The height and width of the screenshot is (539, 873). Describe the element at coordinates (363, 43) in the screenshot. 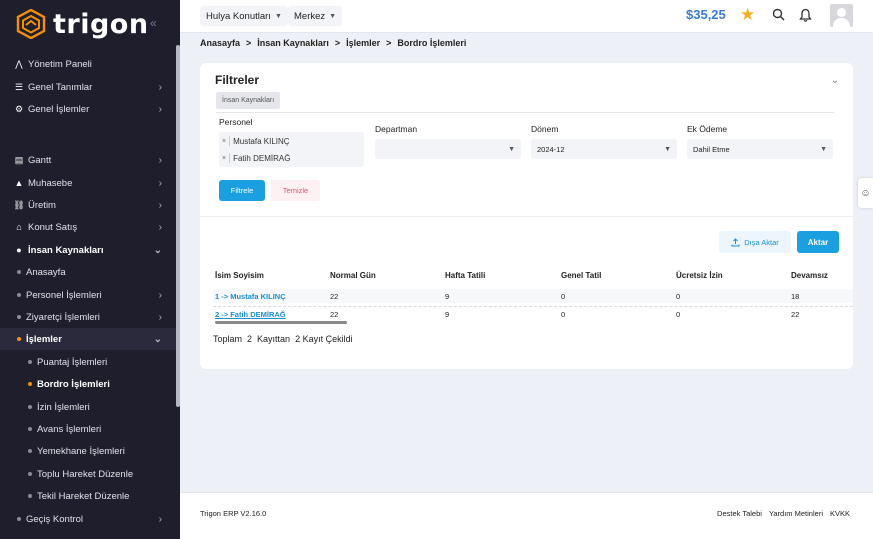

I see `breadcrumb-item: İşlemler` at that location.